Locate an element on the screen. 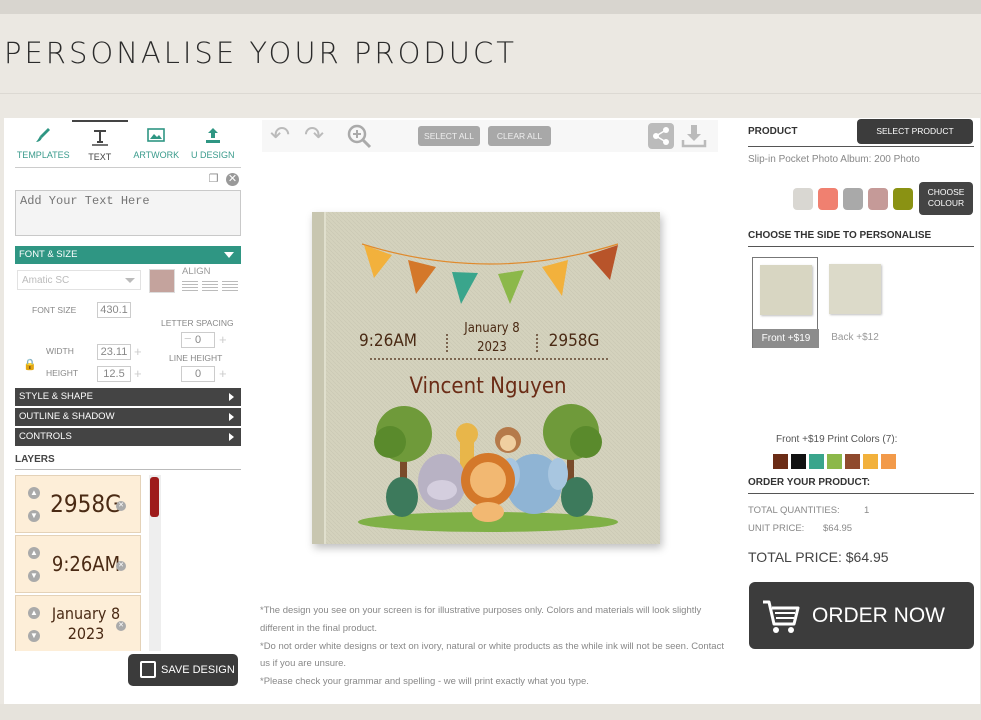  font-size-section-header: FONT & SIZE is located at coordinates (128, 255).